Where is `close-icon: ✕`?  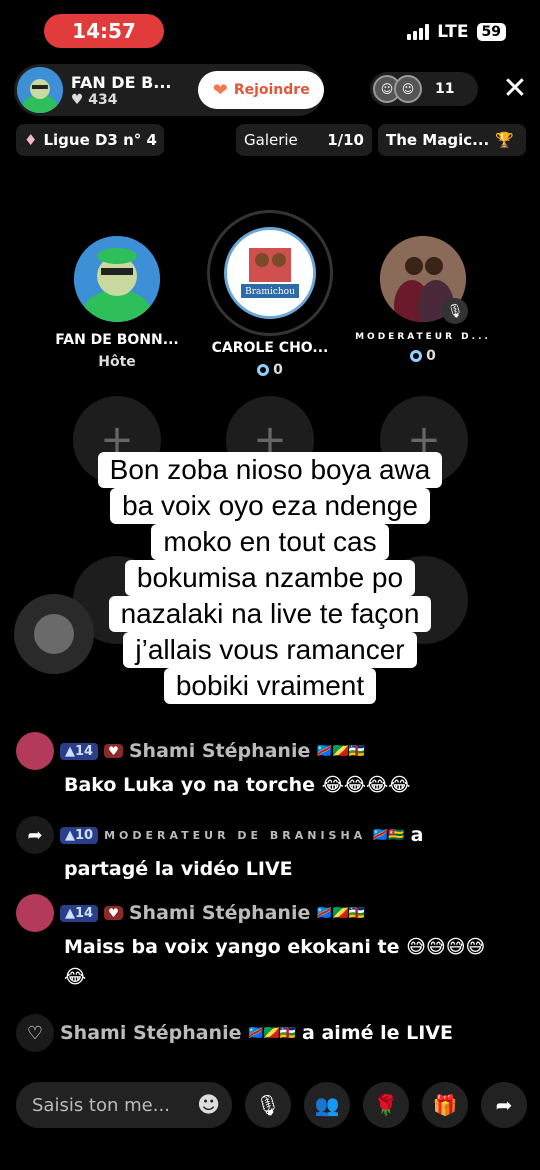
close-icon: ✕ is located at coordinates (515, 89).